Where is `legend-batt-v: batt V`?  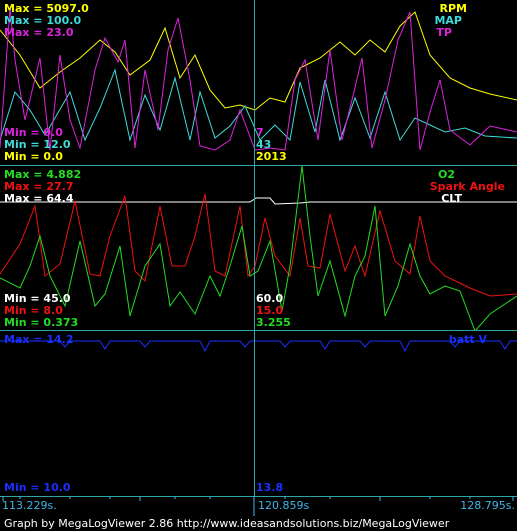
legend-batt-v: batt V is located at coordinates (468, 339).